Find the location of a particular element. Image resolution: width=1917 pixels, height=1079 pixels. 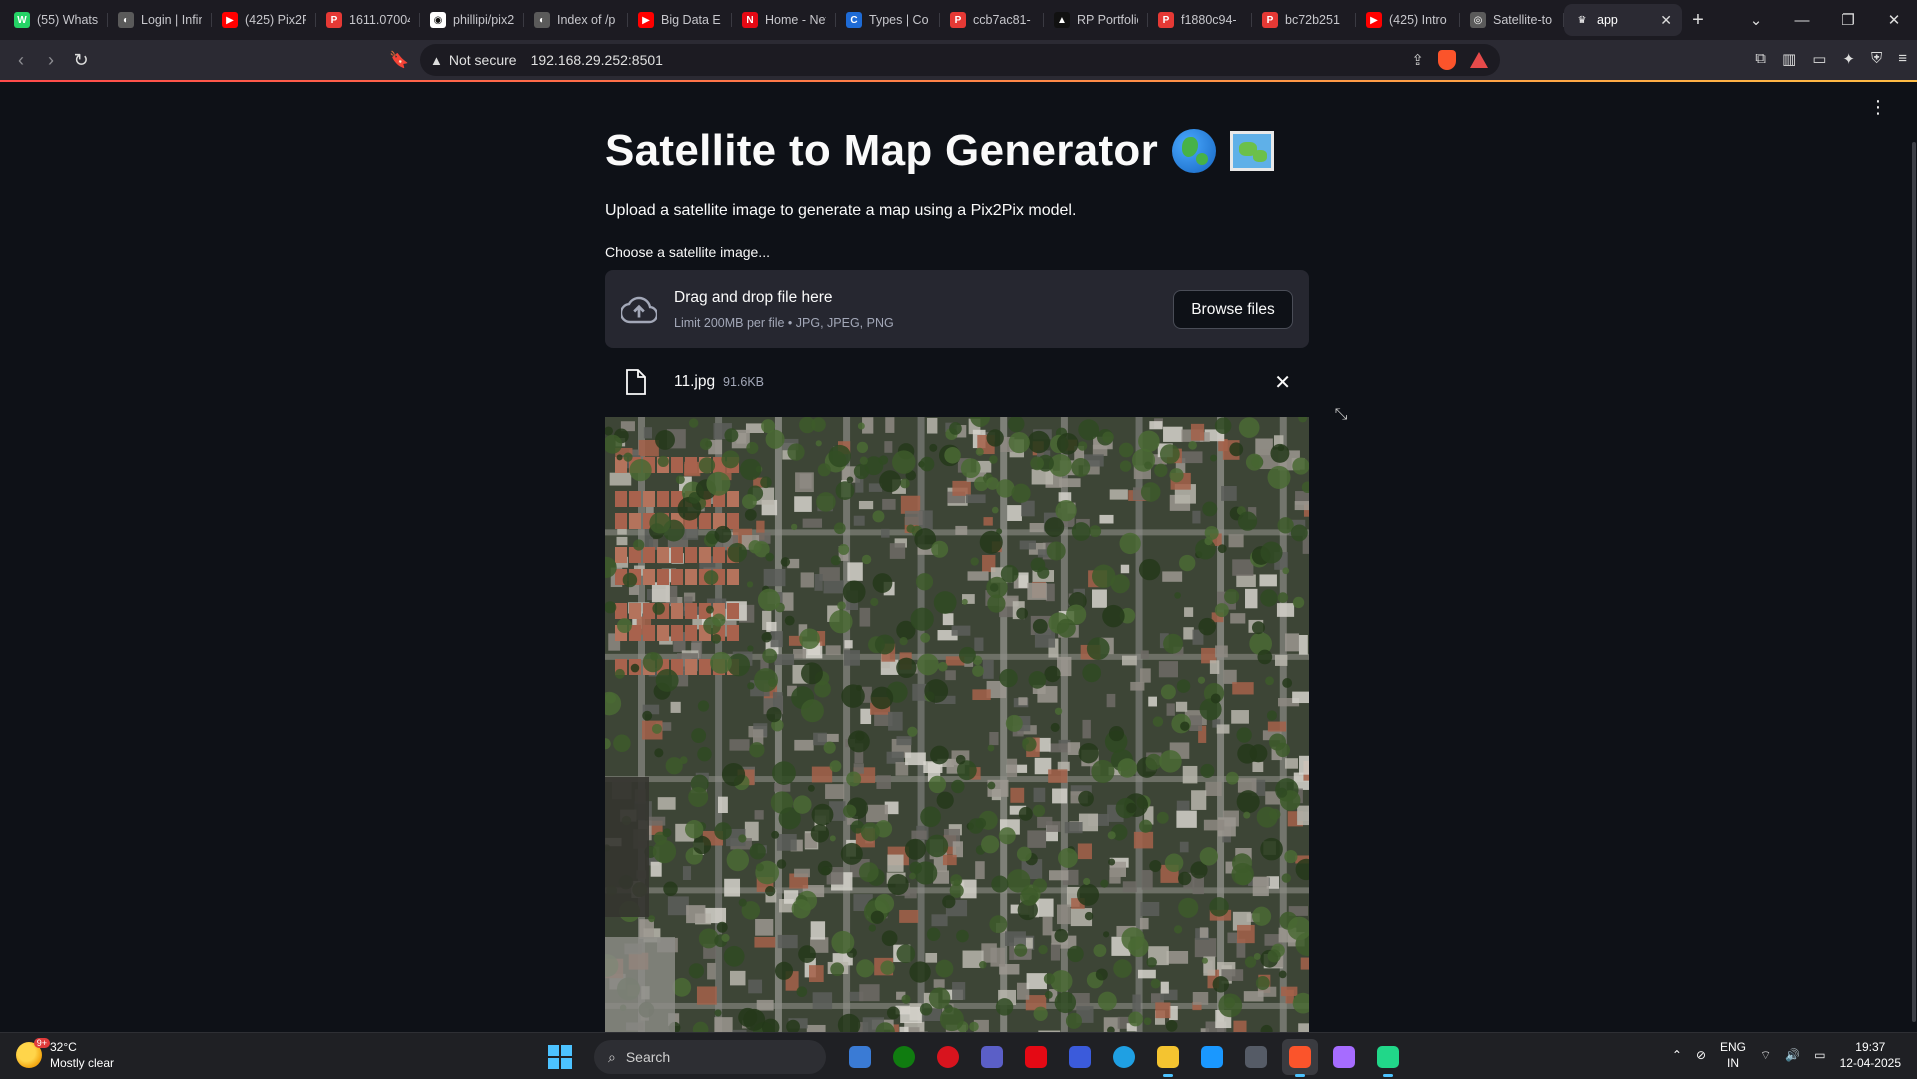

tray-overflow-icon: ⌃ is located at coordinates (1677, 1055).